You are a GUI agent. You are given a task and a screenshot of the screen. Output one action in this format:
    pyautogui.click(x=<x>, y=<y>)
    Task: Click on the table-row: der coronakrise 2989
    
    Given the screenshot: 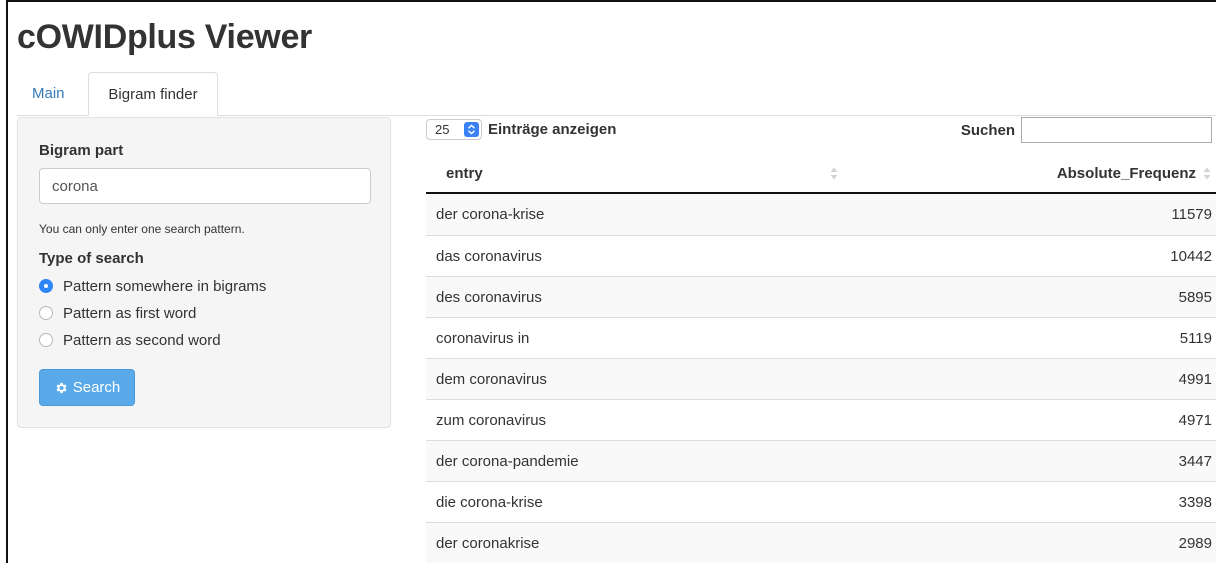 What is the action you would take?
    pyautogui.click(x=821, y=542)
    